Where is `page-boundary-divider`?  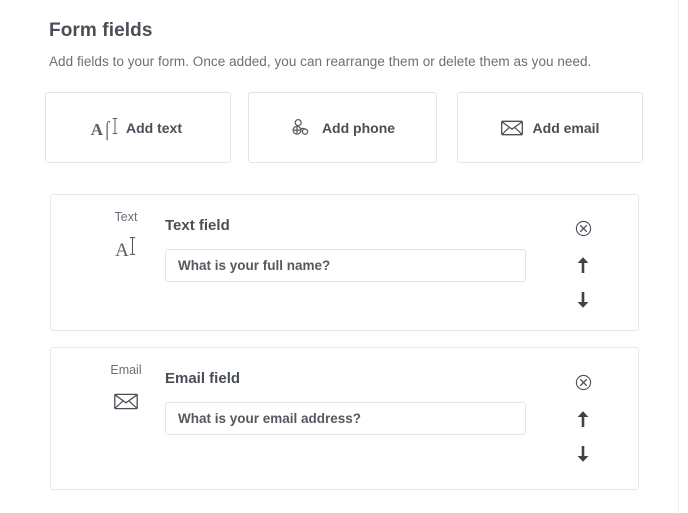
page-boundary-divider is located at coordinates (678, 256).